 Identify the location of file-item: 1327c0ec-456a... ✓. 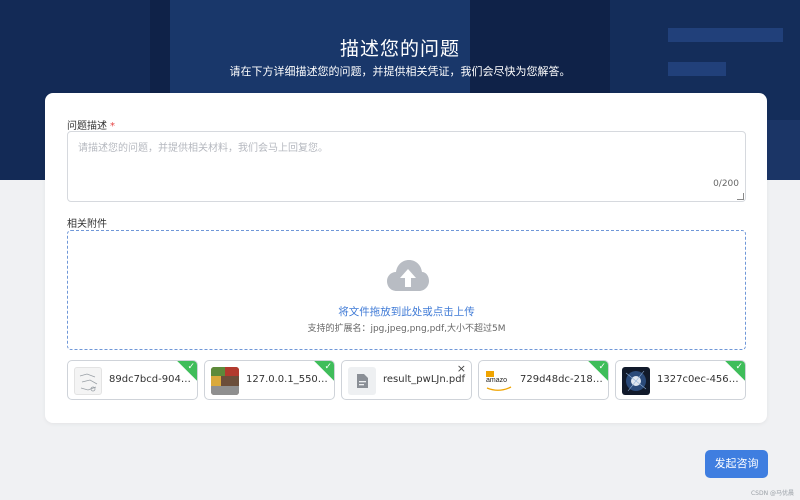
(680, 380).